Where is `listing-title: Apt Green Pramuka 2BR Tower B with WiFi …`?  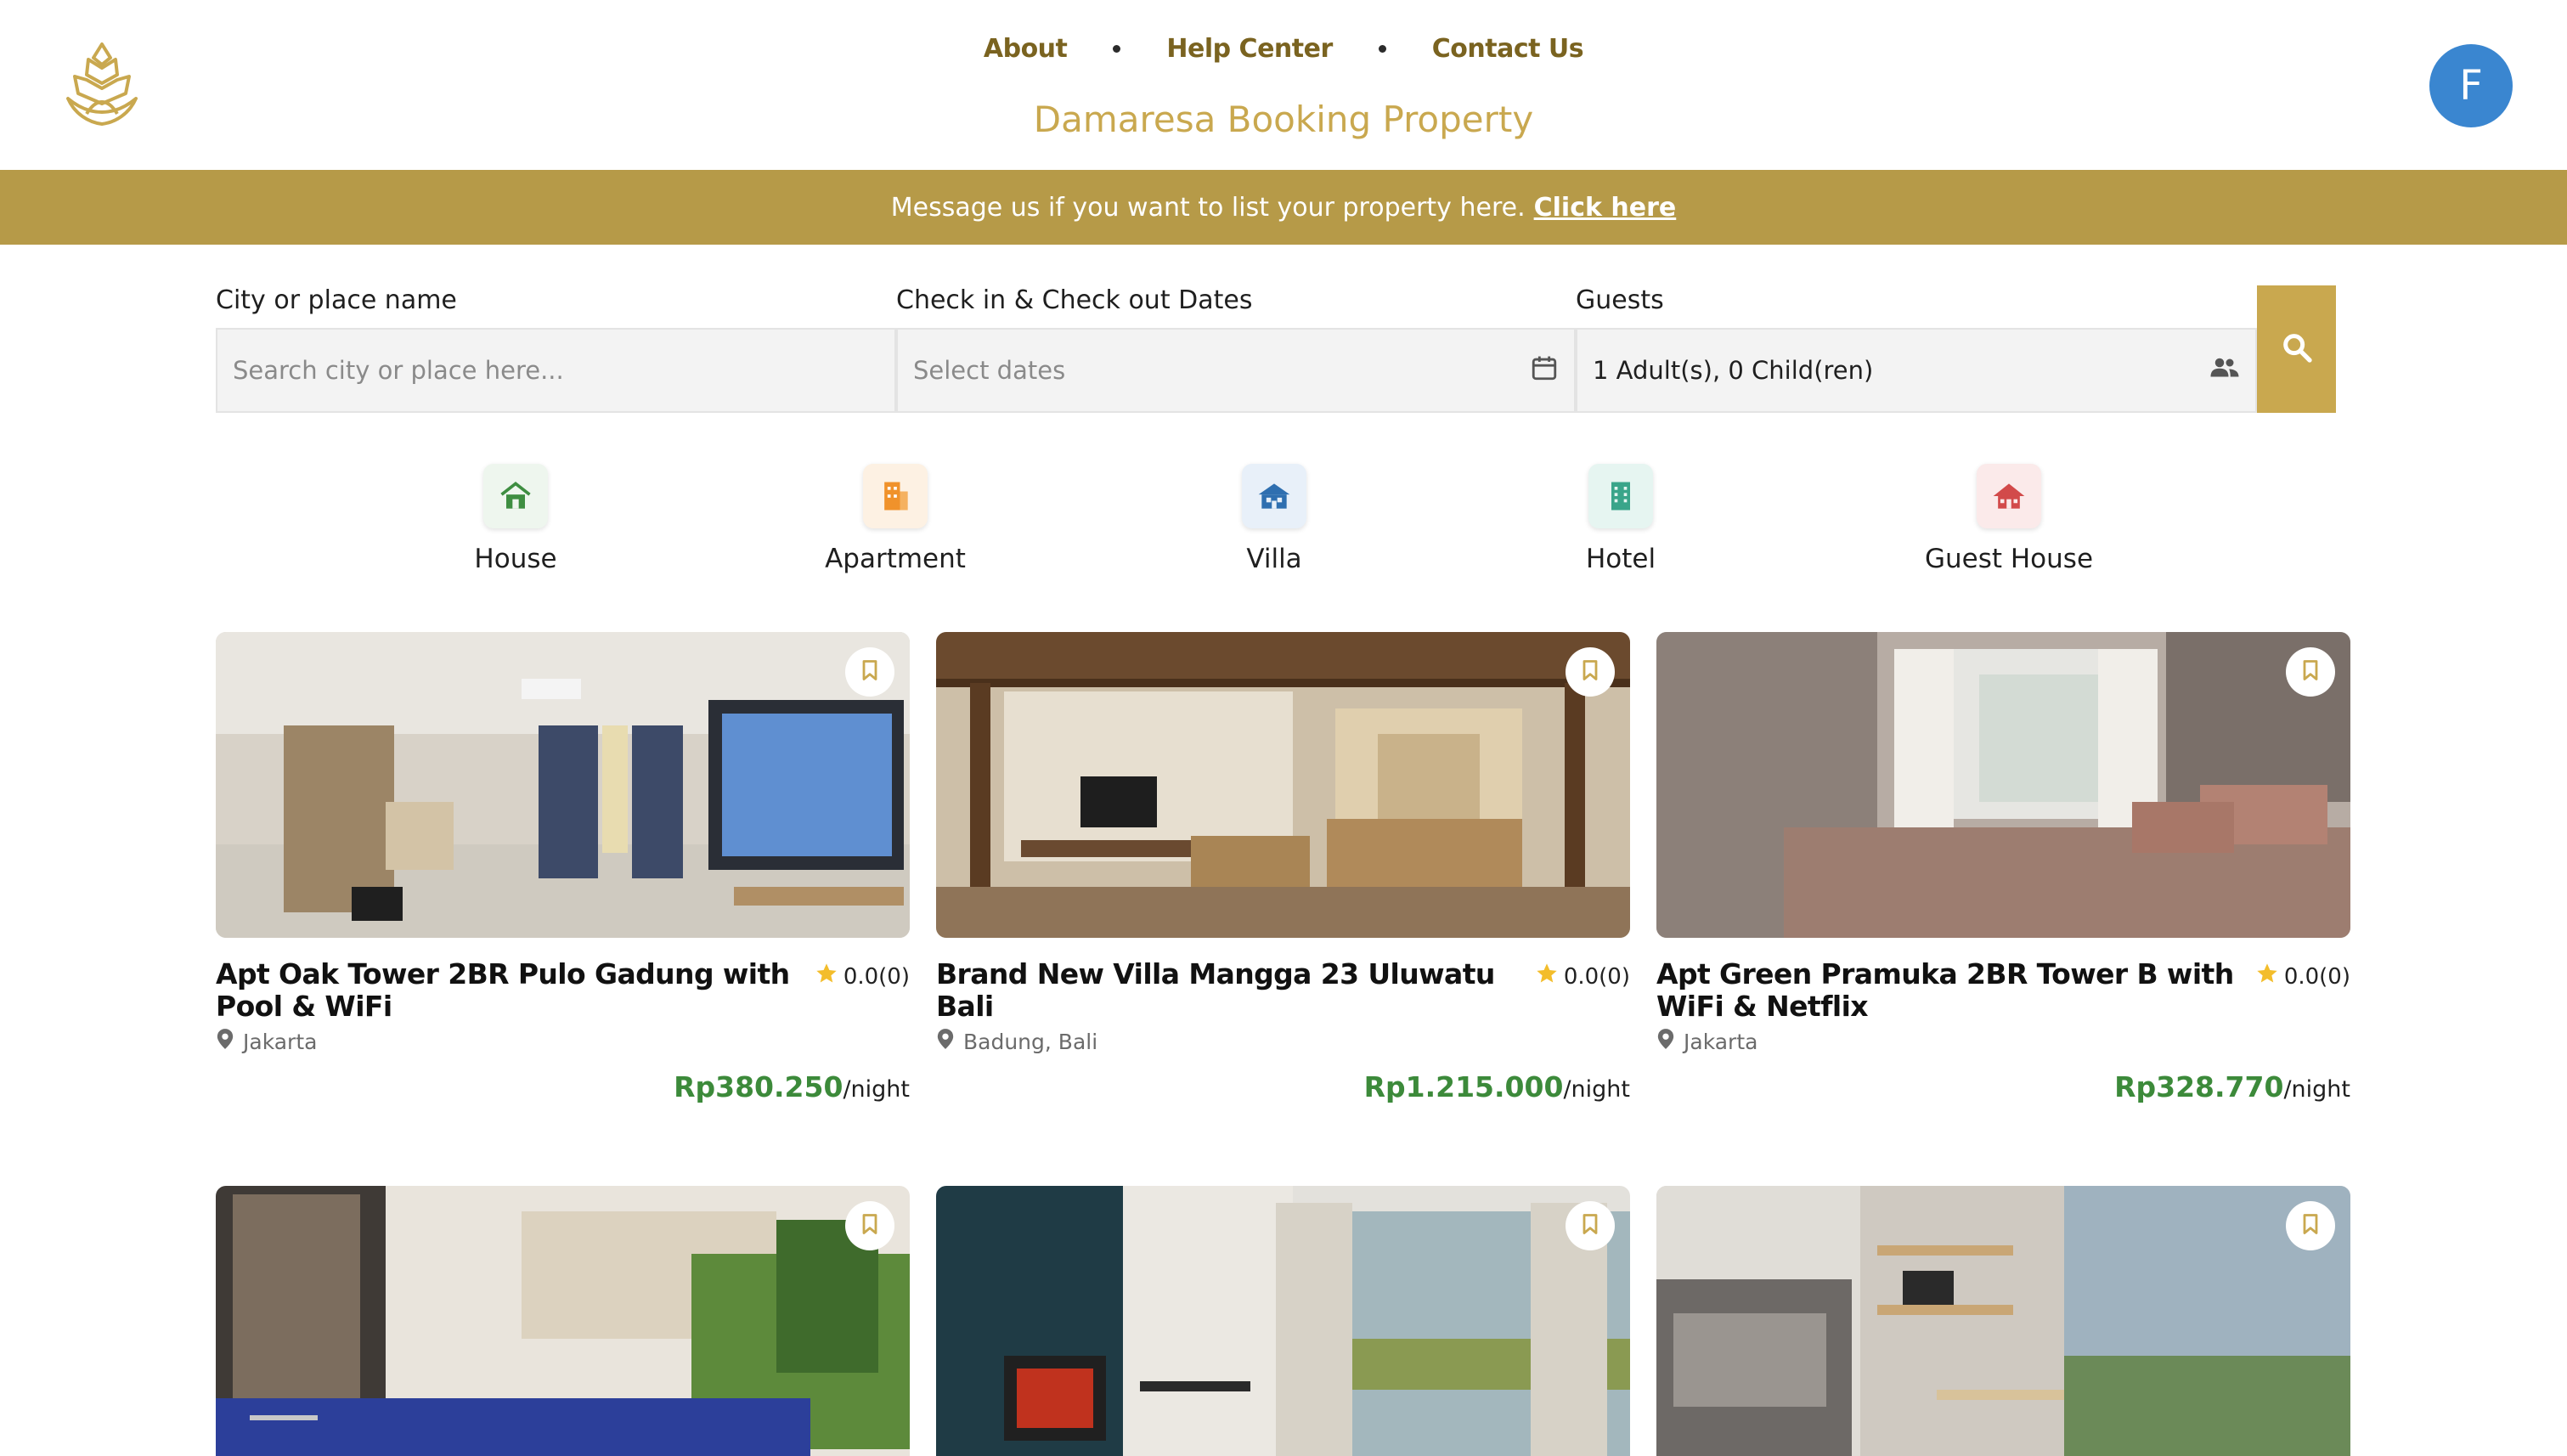
listing-title: Apt Green Pramuka 2BR Tower B with WiFi … is located at coordinates (2003, 991).